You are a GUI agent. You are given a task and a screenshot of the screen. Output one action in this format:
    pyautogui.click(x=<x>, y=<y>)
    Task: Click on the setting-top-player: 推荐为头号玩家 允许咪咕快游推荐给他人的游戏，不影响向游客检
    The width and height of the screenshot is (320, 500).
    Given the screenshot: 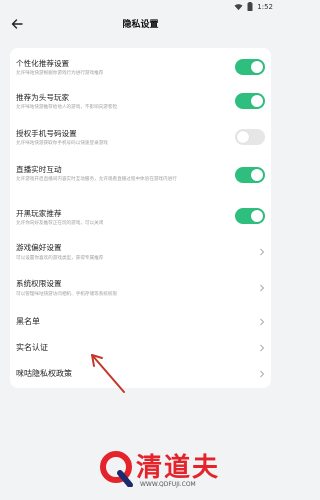 What is the action you would take?
    pyautogui.click(x=140, y=101)
    